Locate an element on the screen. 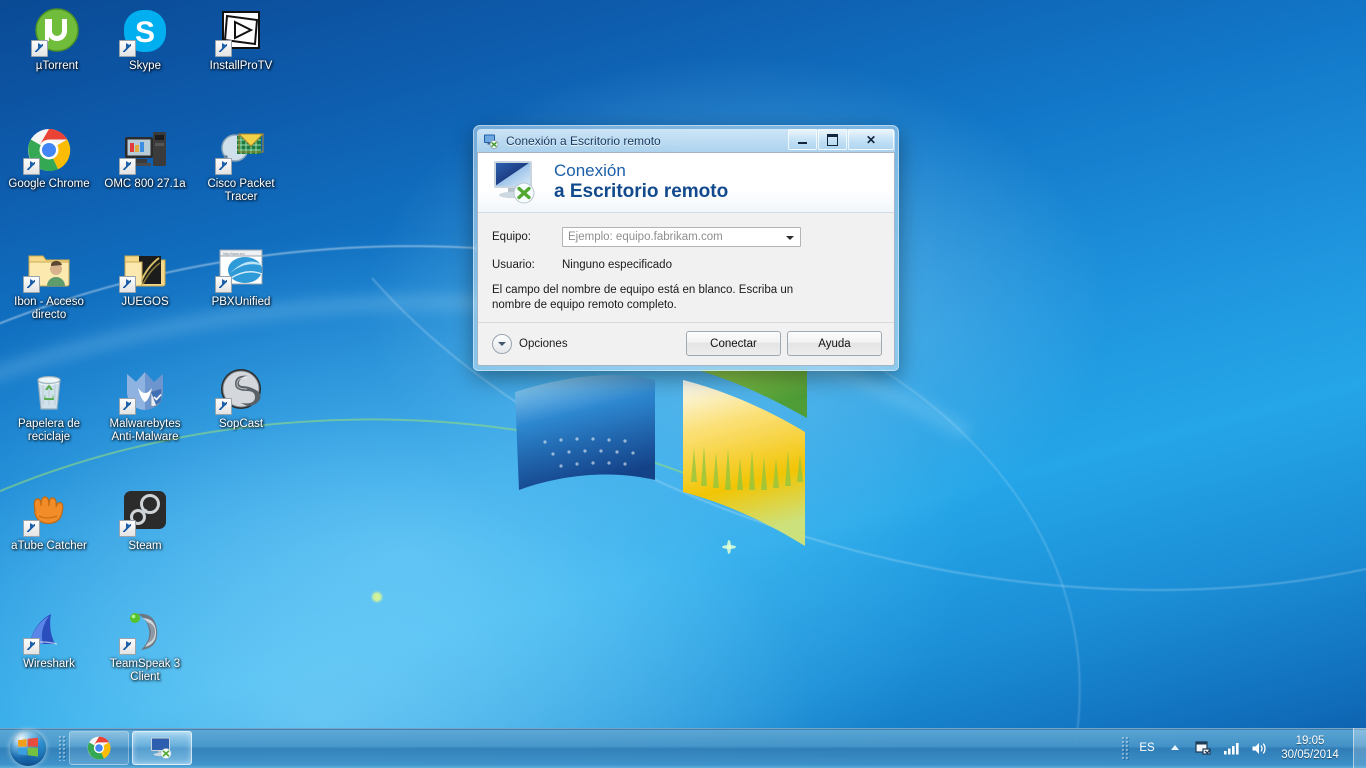  desktop-icon-label: Papelera de reciclaje is located at coordinates (49, 430).